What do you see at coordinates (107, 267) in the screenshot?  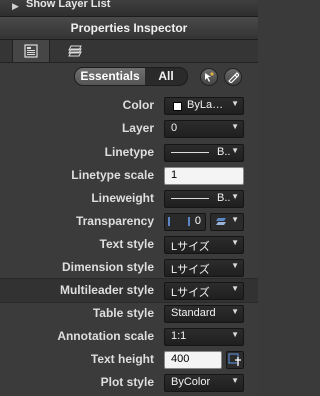 I see `dimension-style-label: Dimension style` at bounding box center [107, 267].